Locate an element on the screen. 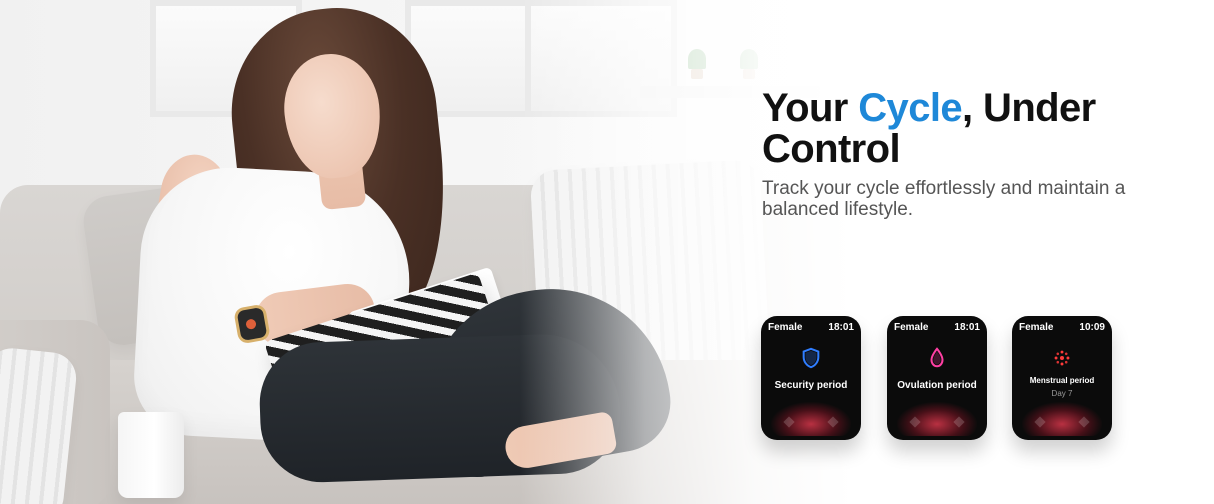 The width and height of the screenshot is (1214, 504). smartwatch-on-wrist is located at coordinates (252, 324).